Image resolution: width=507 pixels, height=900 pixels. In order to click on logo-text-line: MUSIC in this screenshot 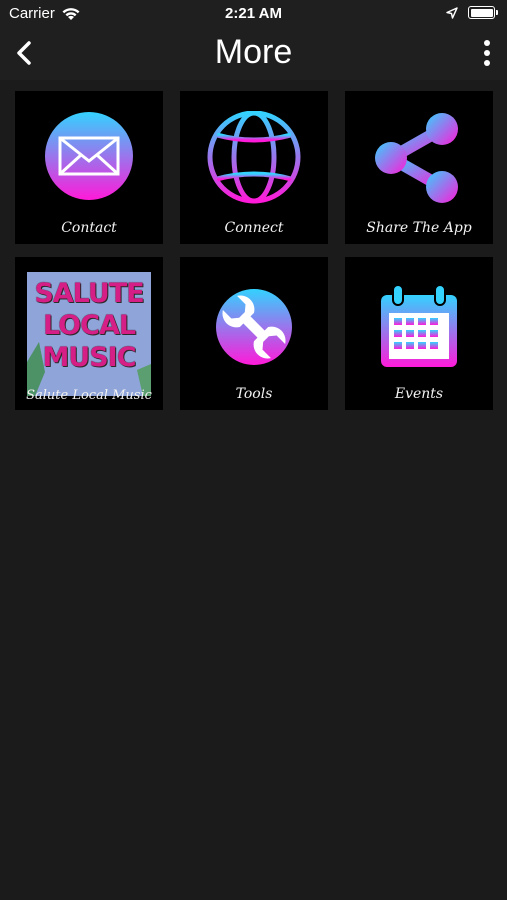, I will do `click(89, 357)`.